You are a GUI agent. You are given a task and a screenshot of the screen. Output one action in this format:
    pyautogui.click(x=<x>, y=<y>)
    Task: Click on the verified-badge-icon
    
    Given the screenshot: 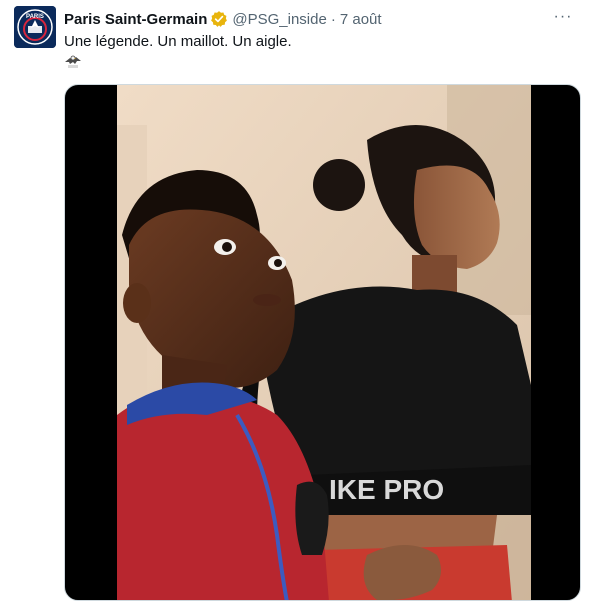 What is the action you would take?
    pyautogui.click(x=219, y=19)
    